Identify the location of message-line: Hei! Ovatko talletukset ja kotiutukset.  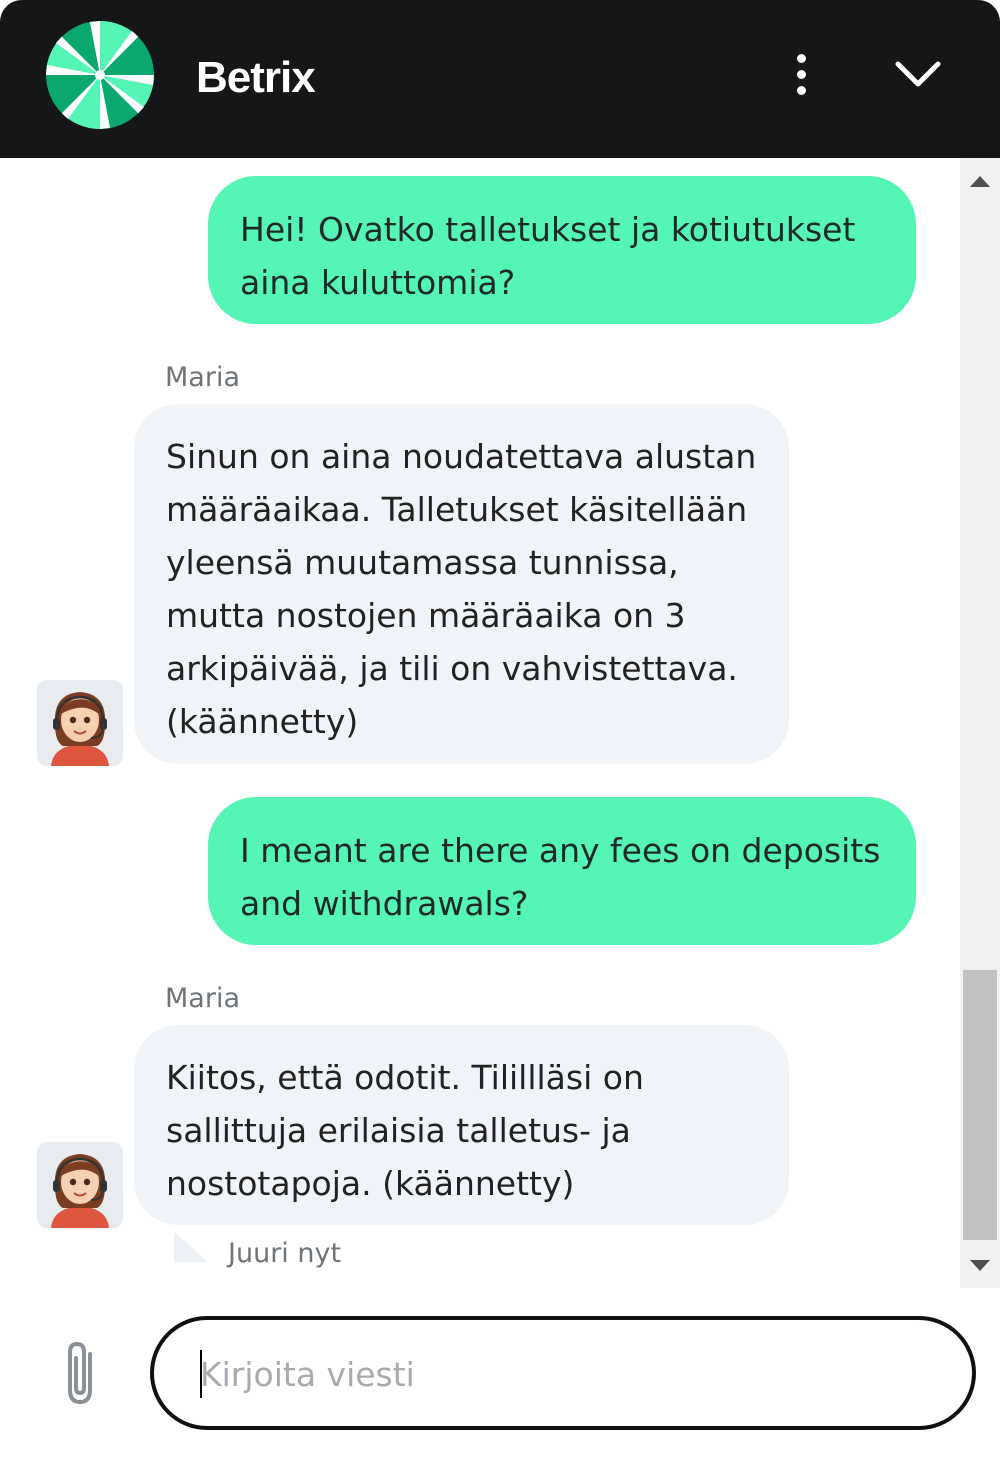
(548, 229).